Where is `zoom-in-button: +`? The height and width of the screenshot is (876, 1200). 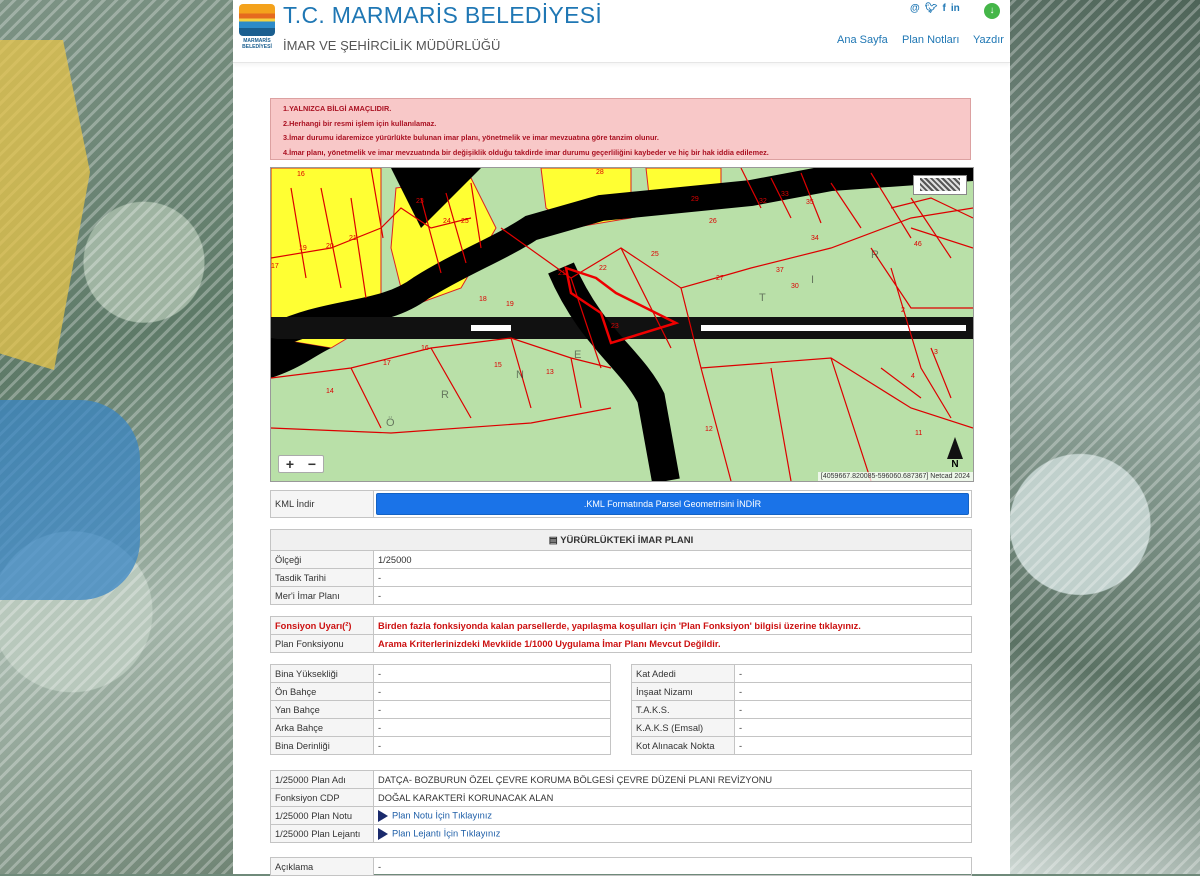
zoom-in-button: + is located at coordinates (290, 464).